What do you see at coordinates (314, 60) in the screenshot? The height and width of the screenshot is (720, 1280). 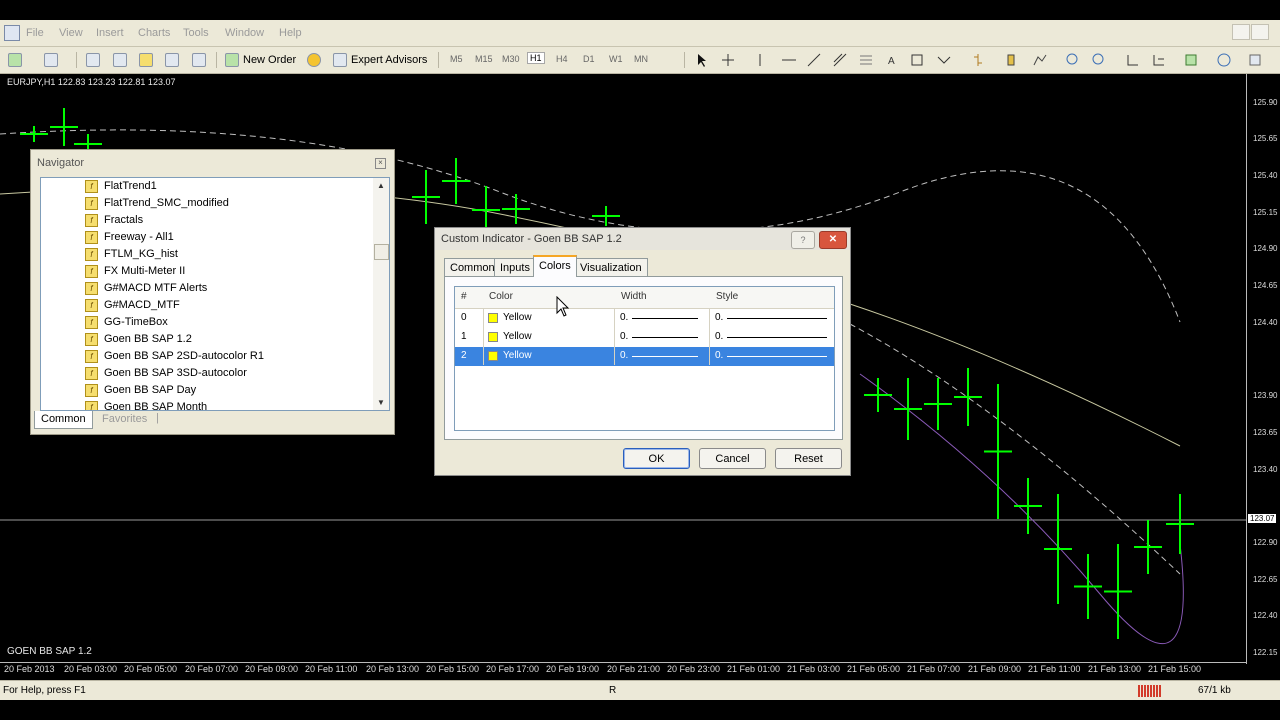 I see `autotrading-toggle` at bounding box center [314, 60].